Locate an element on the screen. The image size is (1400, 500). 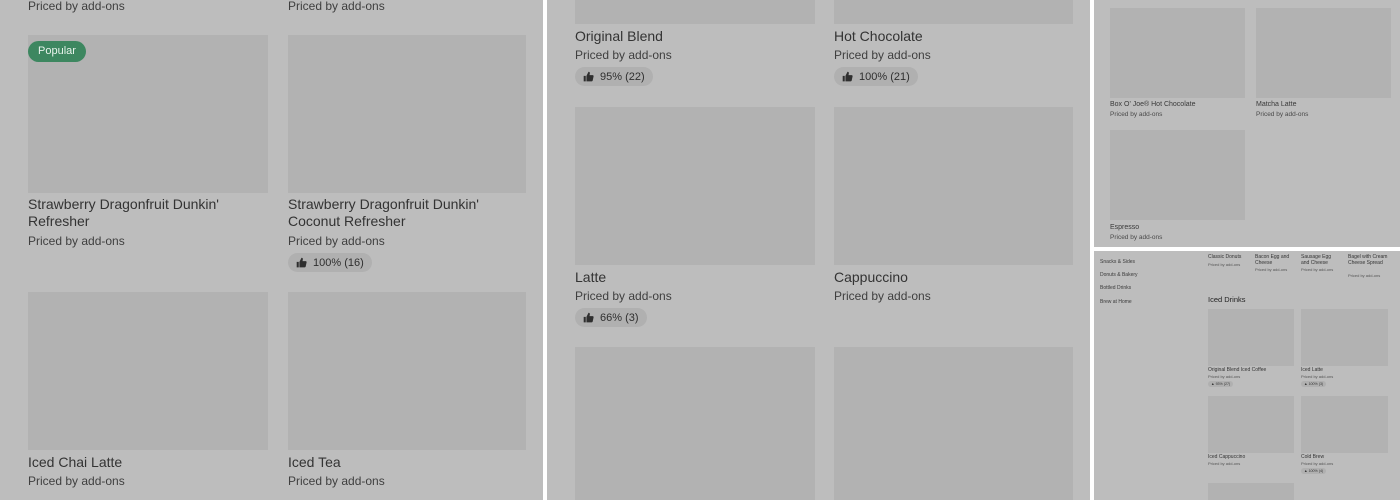
rating-text: 100% (21) is located at coordinates (884, 76).